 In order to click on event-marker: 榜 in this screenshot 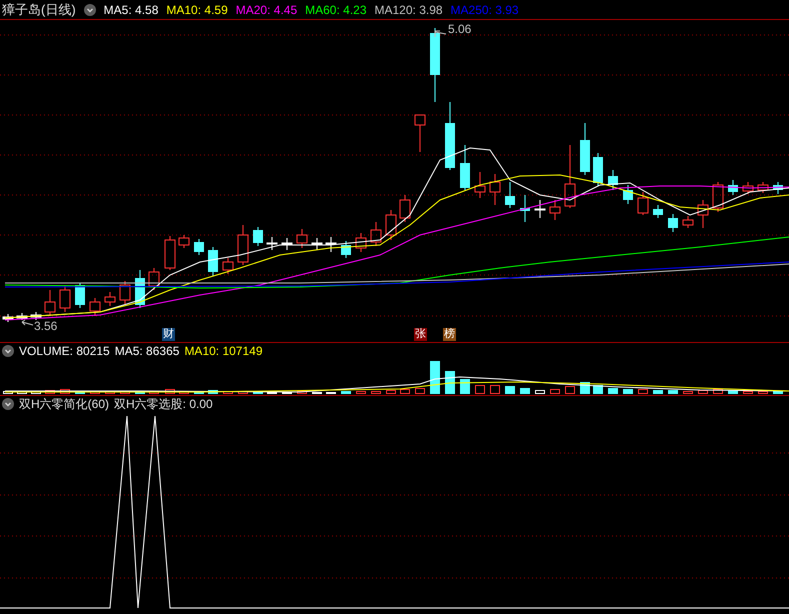, I will do `click(449, 334)`.